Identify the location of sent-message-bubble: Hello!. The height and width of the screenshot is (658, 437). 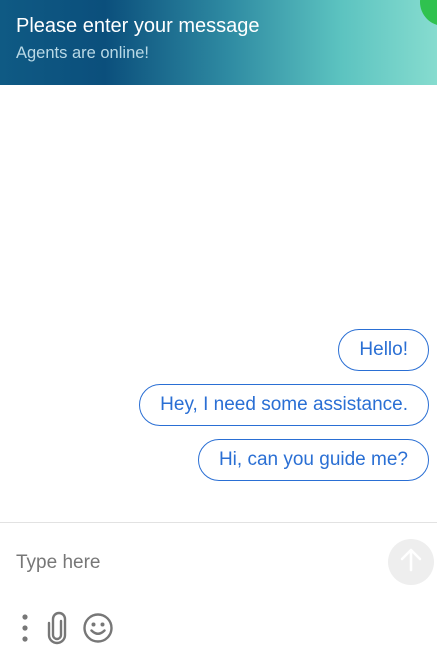
(383, 350).